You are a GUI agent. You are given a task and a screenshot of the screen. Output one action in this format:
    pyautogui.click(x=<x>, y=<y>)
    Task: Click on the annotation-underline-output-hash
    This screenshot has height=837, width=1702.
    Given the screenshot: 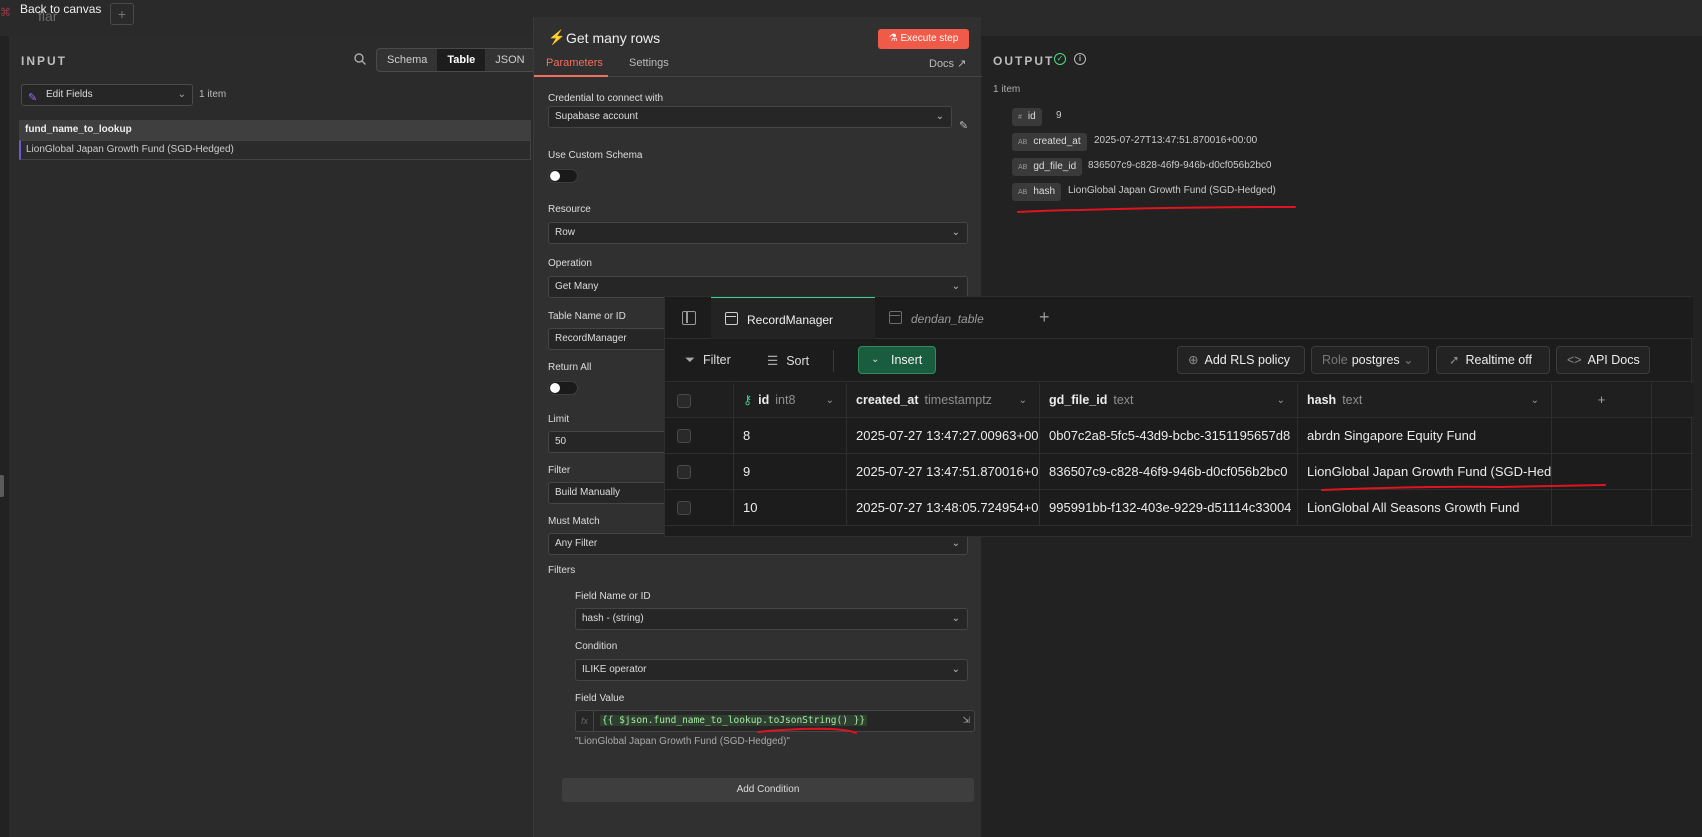 What is the action you would take?
    pyautogui.click(x=1156, y=209)
    